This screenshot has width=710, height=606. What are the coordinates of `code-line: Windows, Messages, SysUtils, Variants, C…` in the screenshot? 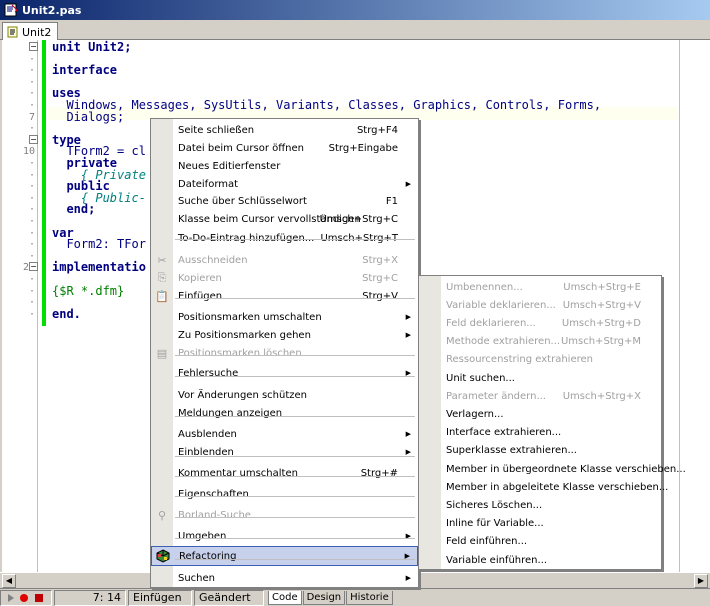 It's located at (326, 105).